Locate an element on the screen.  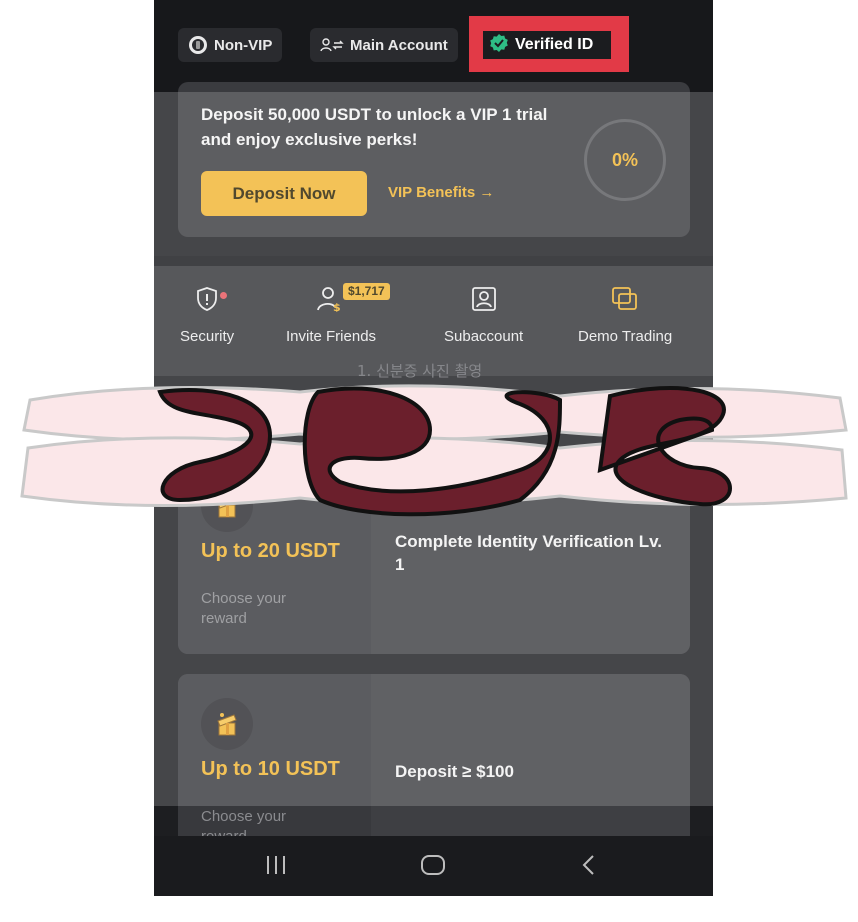
switch-account-icon is located at coordinates (332, 45).